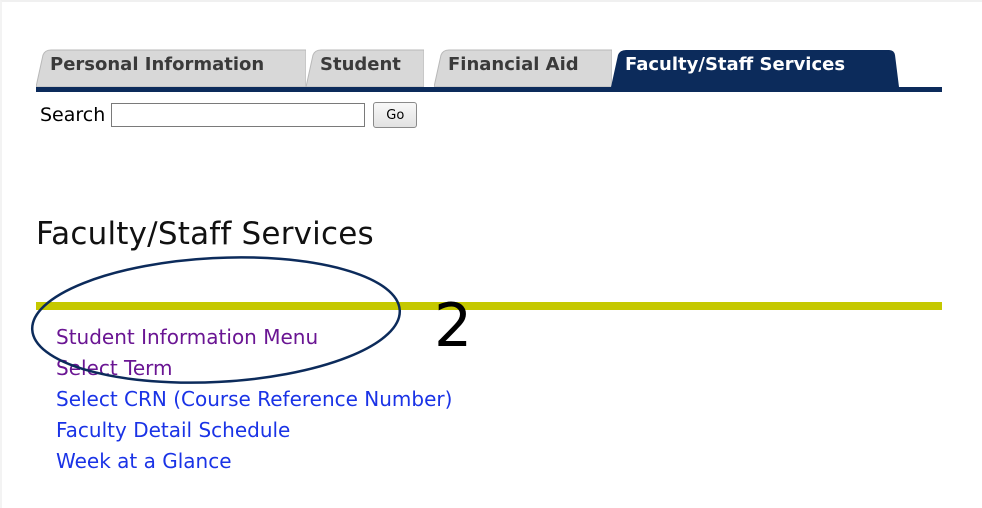 Image resolution: width=982 pixels, height=508 pixels. I want to click on tab-personal-information: Personal Information, so click(171, 67).